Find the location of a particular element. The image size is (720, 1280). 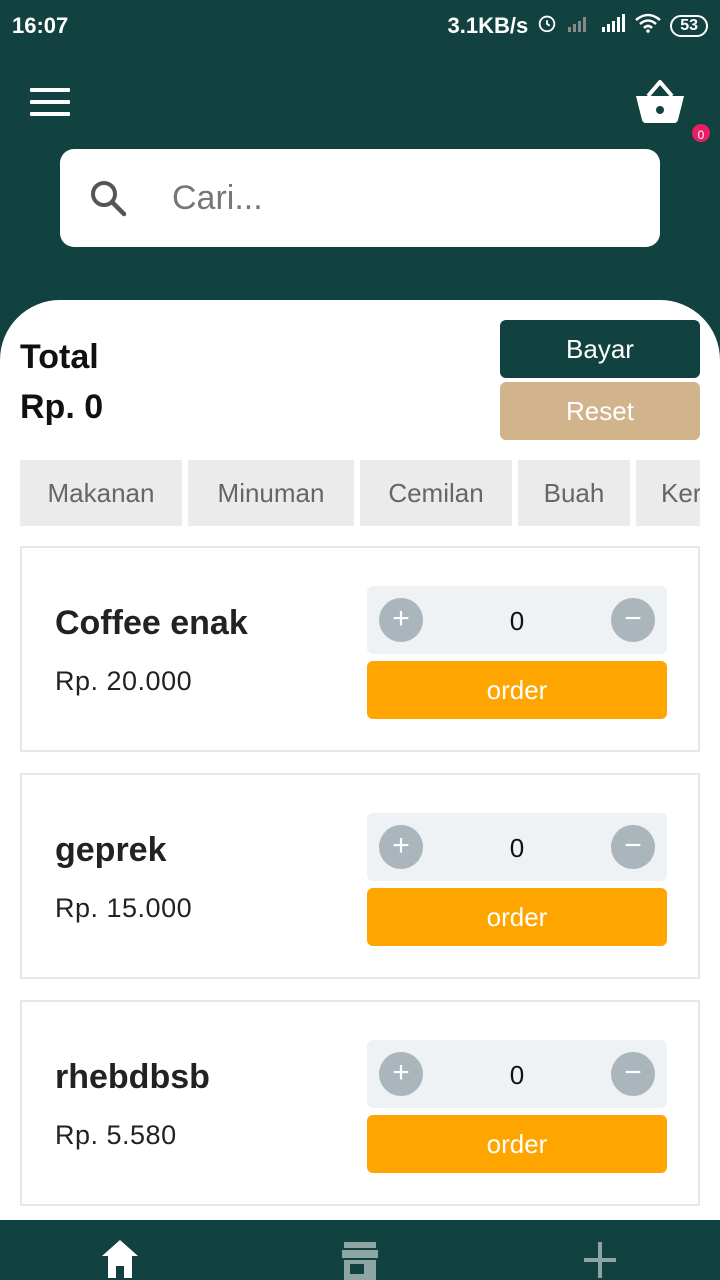

status-time: 16:07 is located at coordinates (40, 25).